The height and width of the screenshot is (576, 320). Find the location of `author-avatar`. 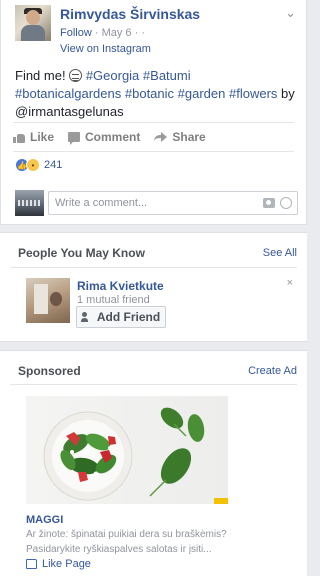

author-avatar is located at coordinates (33, 23).